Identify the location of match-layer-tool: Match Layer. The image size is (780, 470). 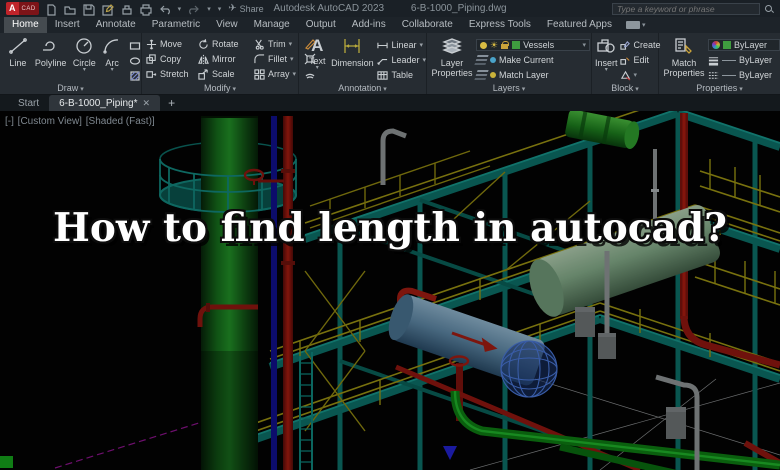
(532, 75).